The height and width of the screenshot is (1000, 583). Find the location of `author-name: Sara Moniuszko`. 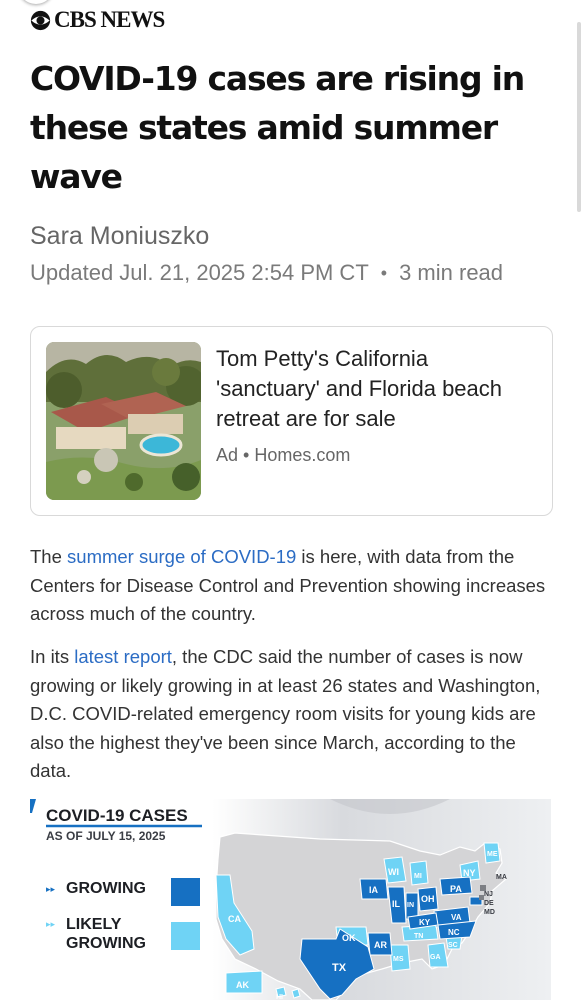

author-name: Sara Moniuszko is located at coordinates (119, 236).